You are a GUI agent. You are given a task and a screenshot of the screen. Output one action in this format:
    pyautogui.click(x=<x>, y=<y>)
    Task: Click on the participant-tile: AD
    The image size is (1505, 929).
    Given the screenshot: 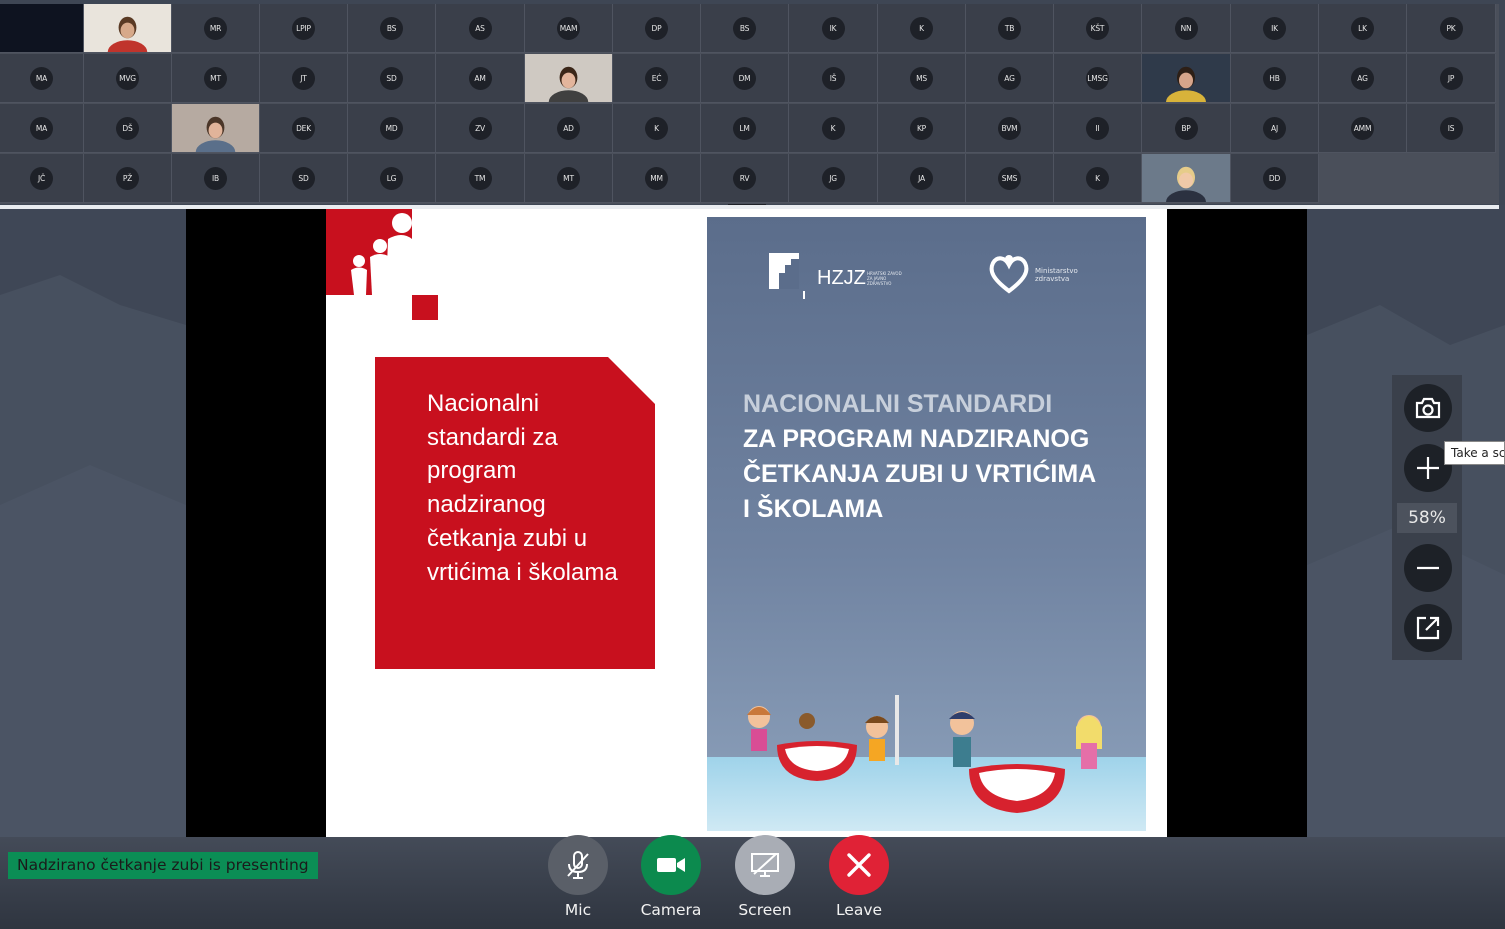 What is the action you would take?
    pyautogui.click(x=569, y=128)
    